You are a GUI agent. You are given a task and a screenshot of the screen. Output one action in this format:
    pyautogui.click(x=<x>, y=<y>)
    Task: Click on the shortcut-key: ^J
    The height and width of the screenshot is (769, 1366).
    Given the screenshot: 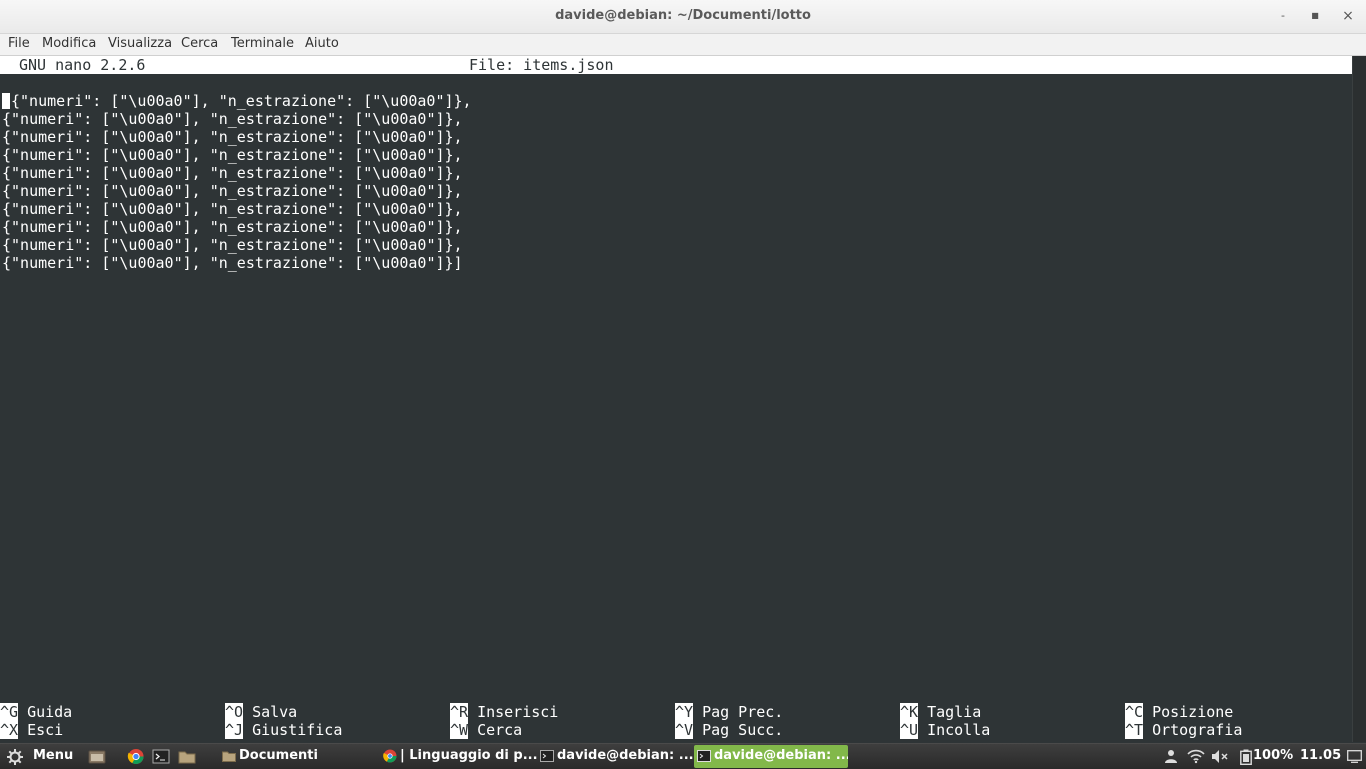 What is the action you would take?
    pyautogui.click(x=234, y=730)
    